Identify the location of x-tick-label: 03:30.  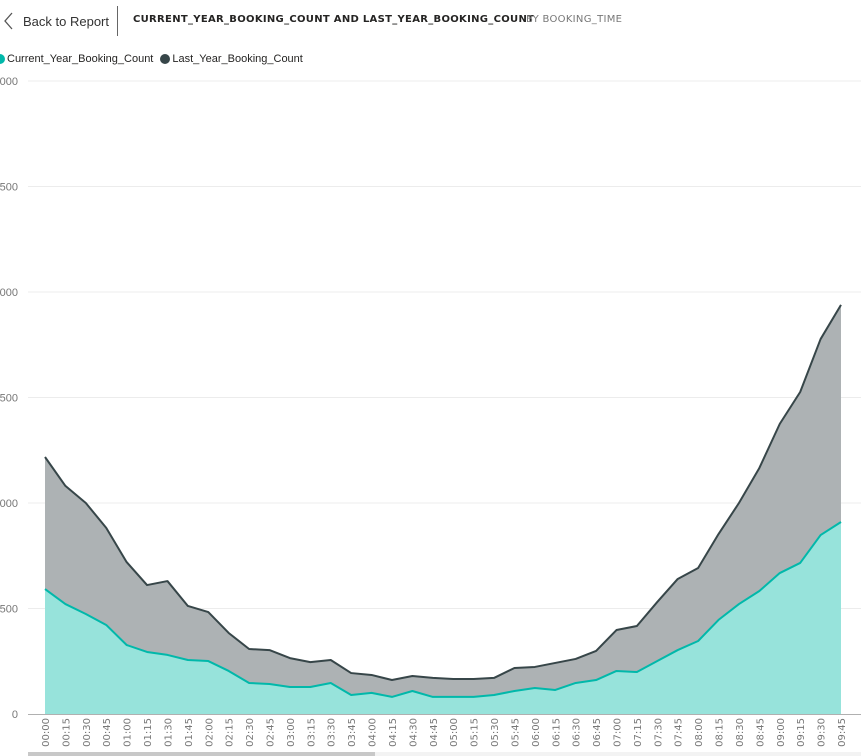
(332, 732).